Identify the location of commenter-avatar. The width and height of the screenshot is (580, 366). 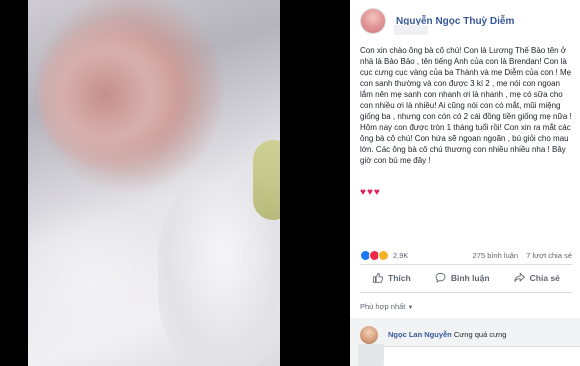
(369, 335).